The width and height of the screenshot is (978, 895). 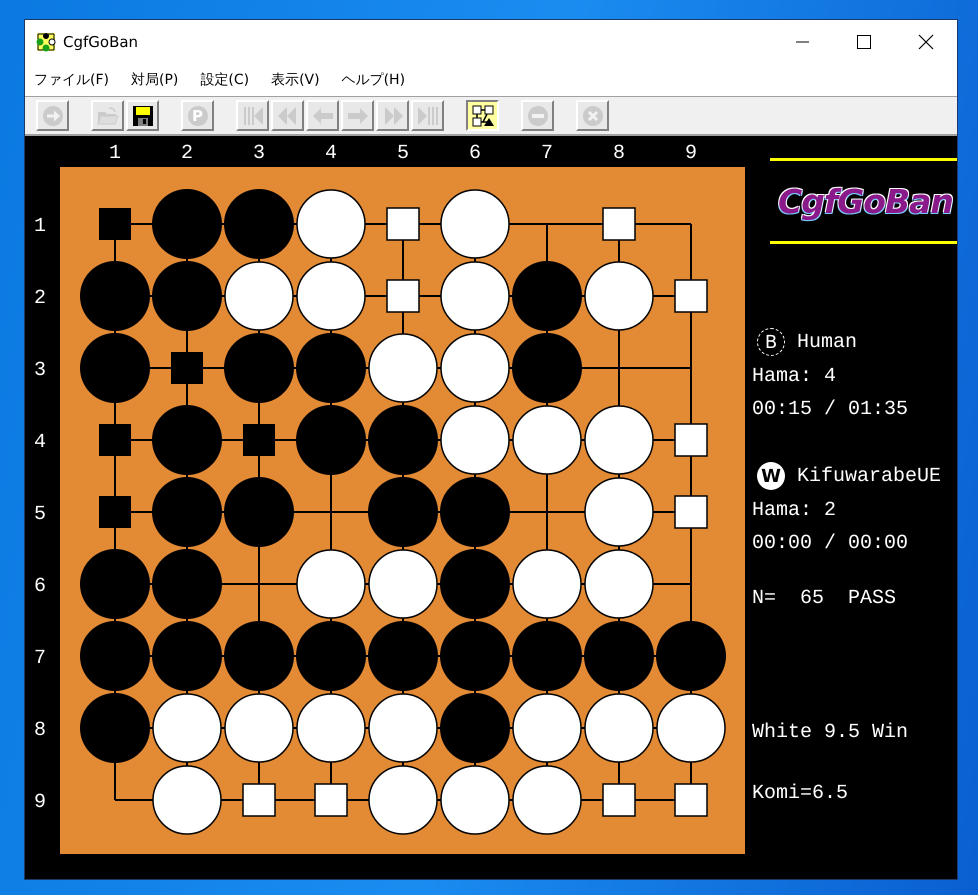 What do you see at coordinates (40, 802) in the screenshot?
I see `row-label: 9` at bounding box center [40, 802].